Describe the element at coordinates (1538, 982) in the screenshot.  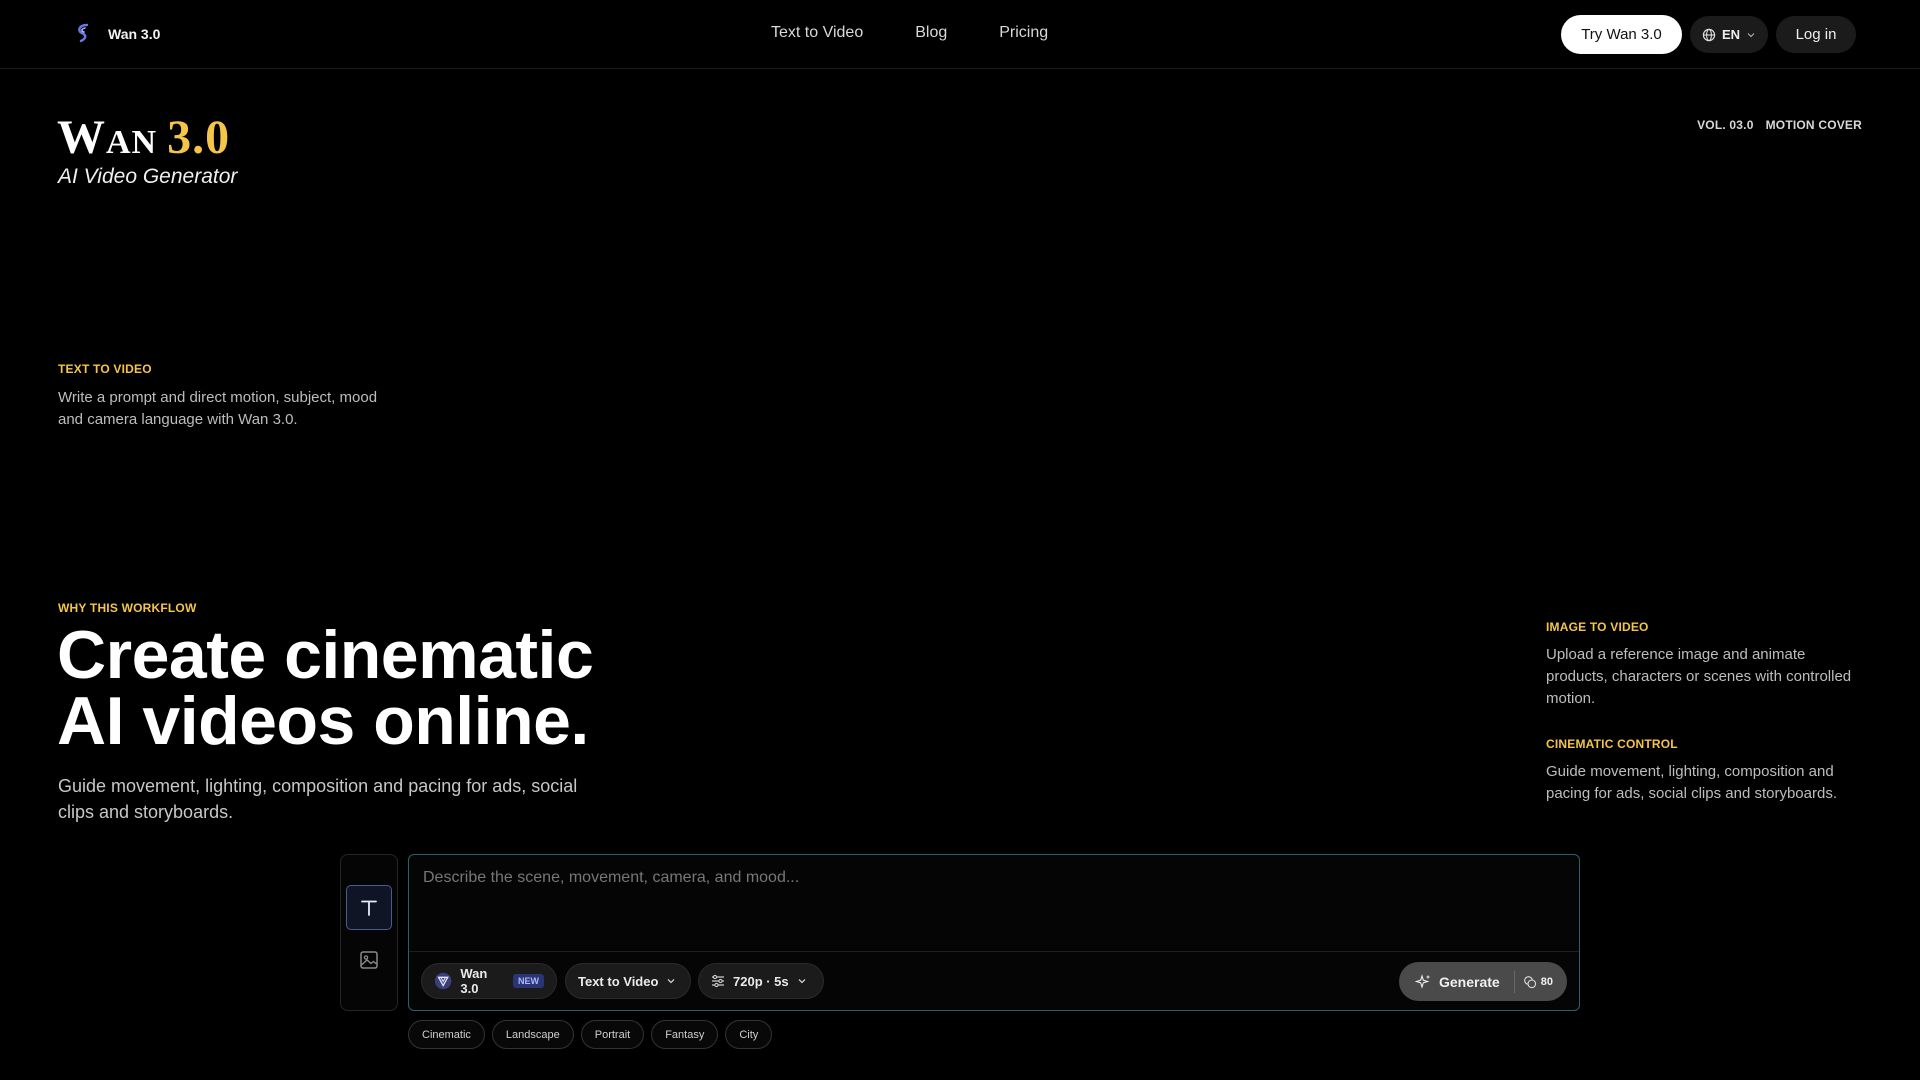
I see `credit-cost: 80` at that location.